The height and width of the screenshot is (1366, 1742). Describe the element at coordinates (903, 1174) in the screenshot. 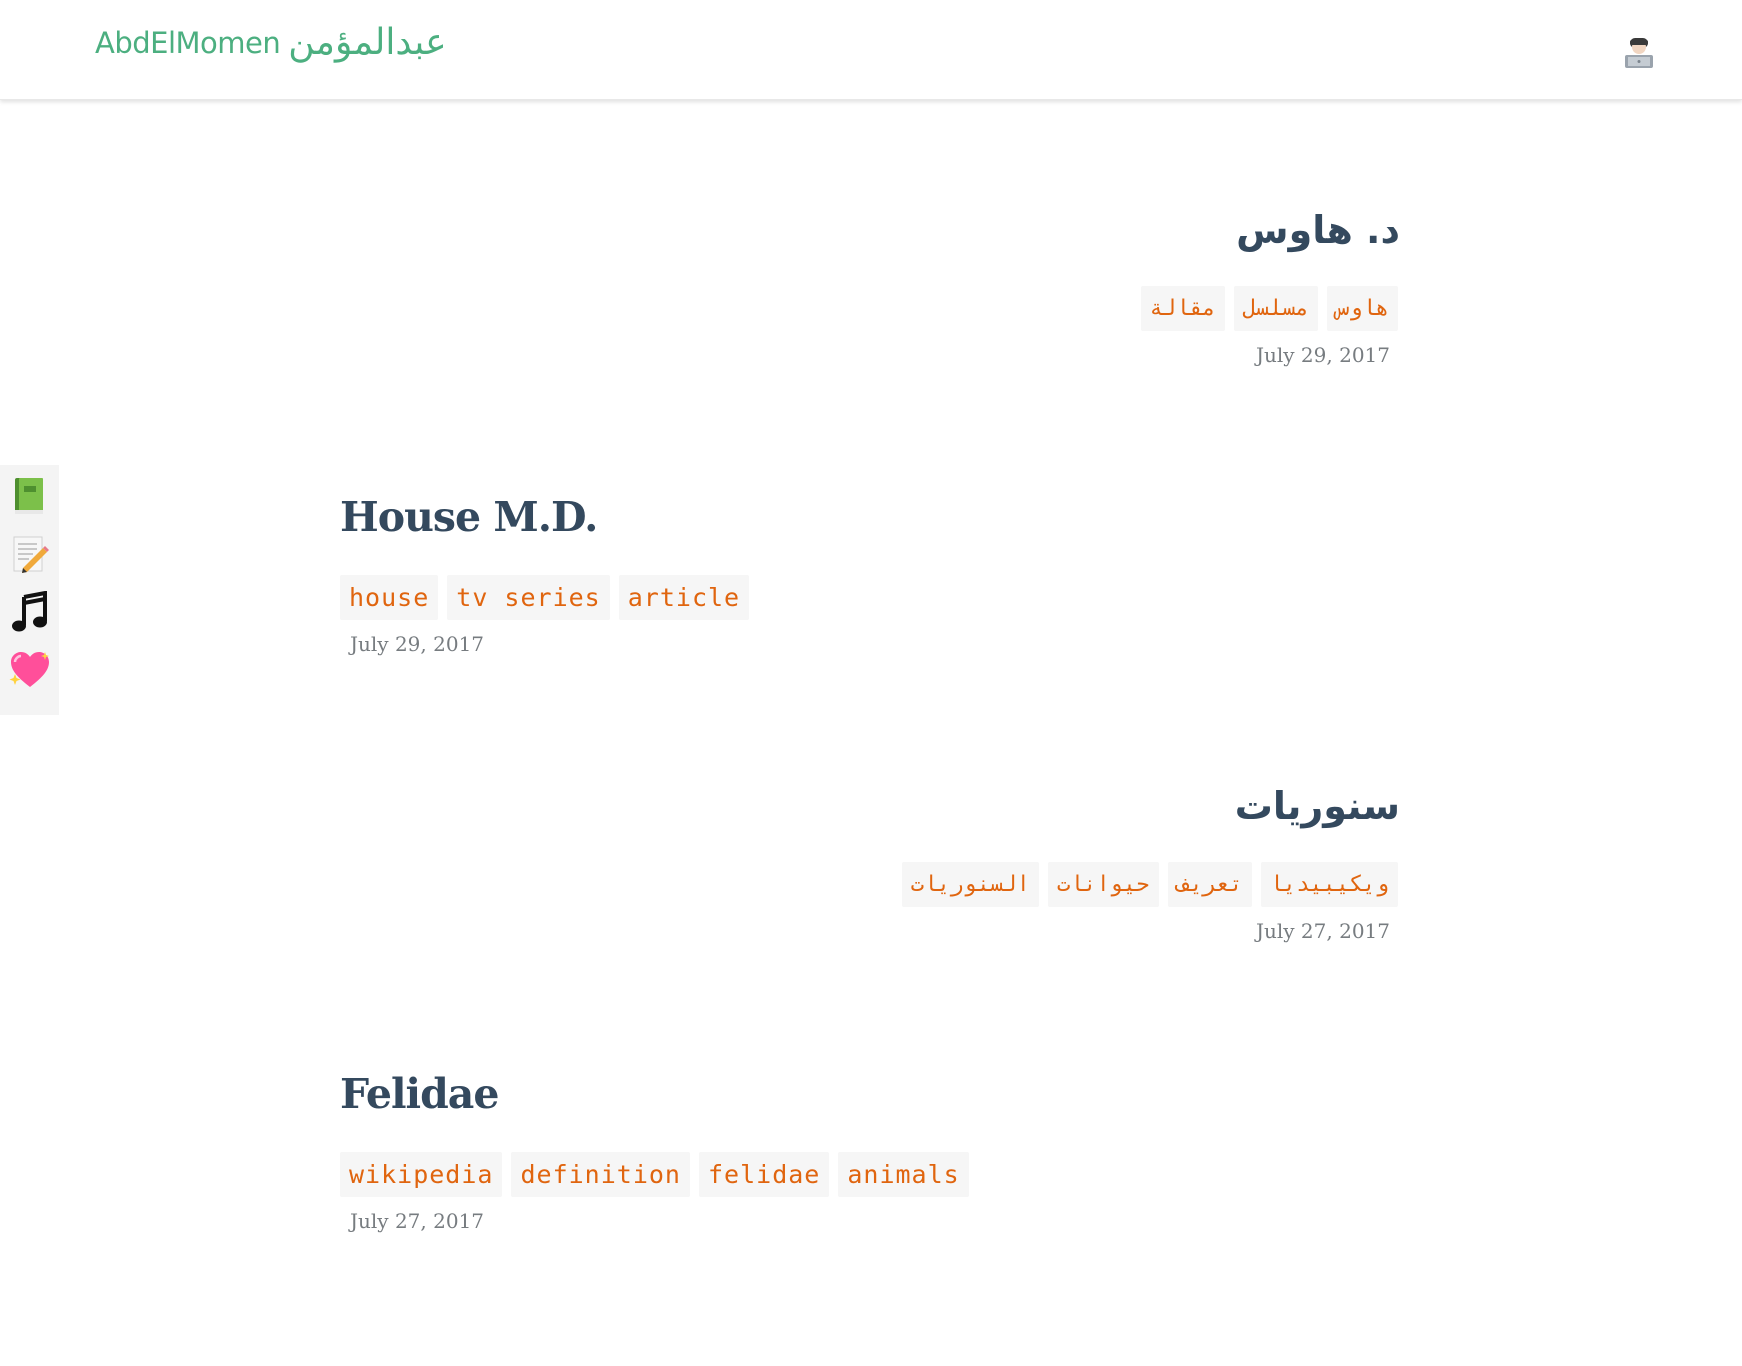

I see `tag: animals` at that location.